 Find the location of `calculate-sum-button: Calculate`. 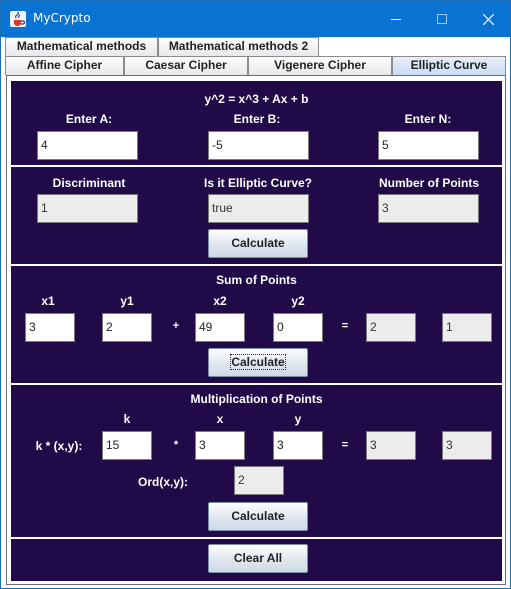

calculate-sum-button: Calculate is located at coordinates (258, 362).